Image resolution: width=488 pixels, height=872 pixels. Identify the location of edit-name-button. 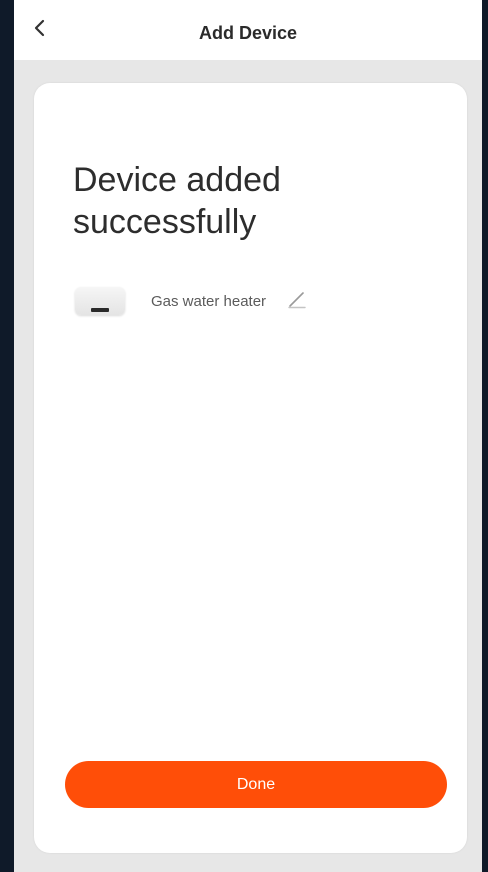
(297, 301).